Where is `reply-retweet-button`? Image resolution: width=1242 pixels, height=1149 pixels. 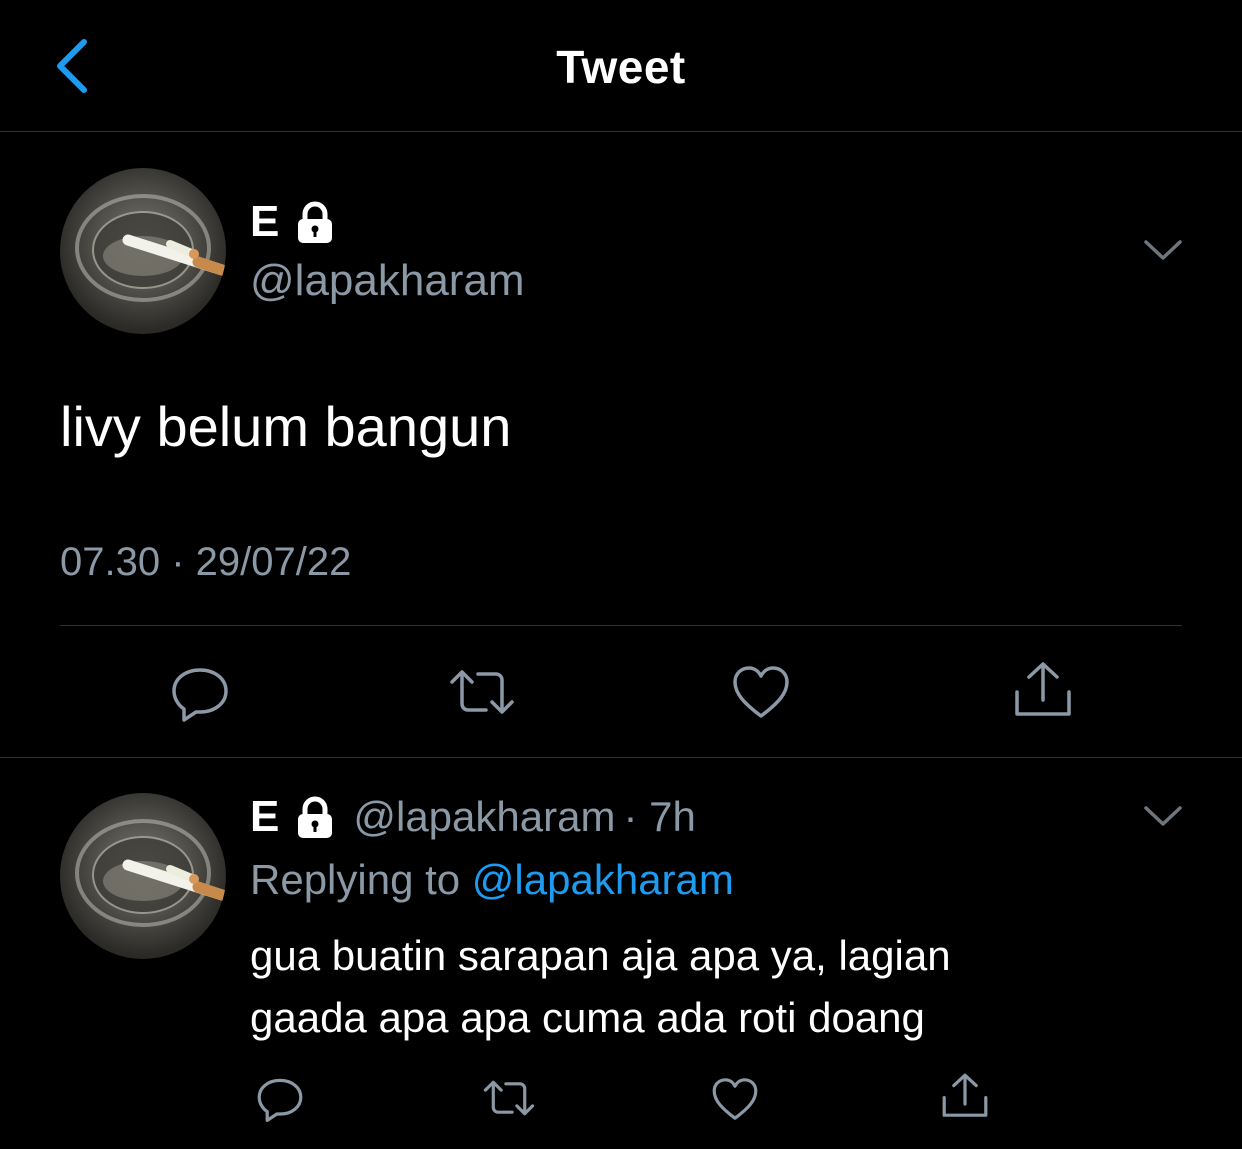
reply-retweet-button is located at coordinates (509, 1098).